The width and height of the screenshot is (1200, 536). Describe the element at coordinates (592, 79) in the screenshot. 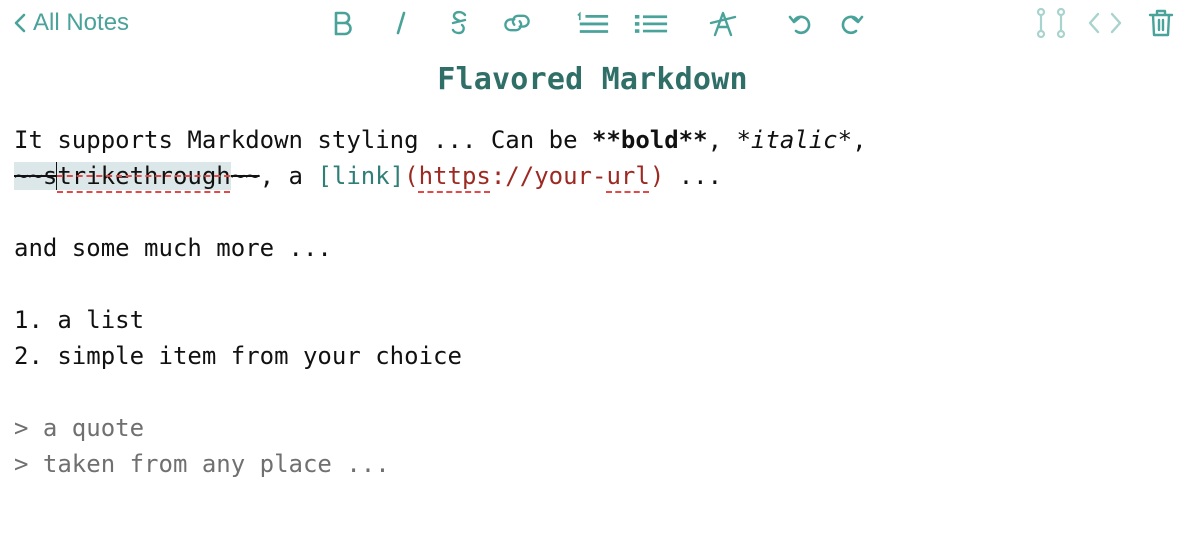

I see `note-title: Flavored Markdown` at that location.